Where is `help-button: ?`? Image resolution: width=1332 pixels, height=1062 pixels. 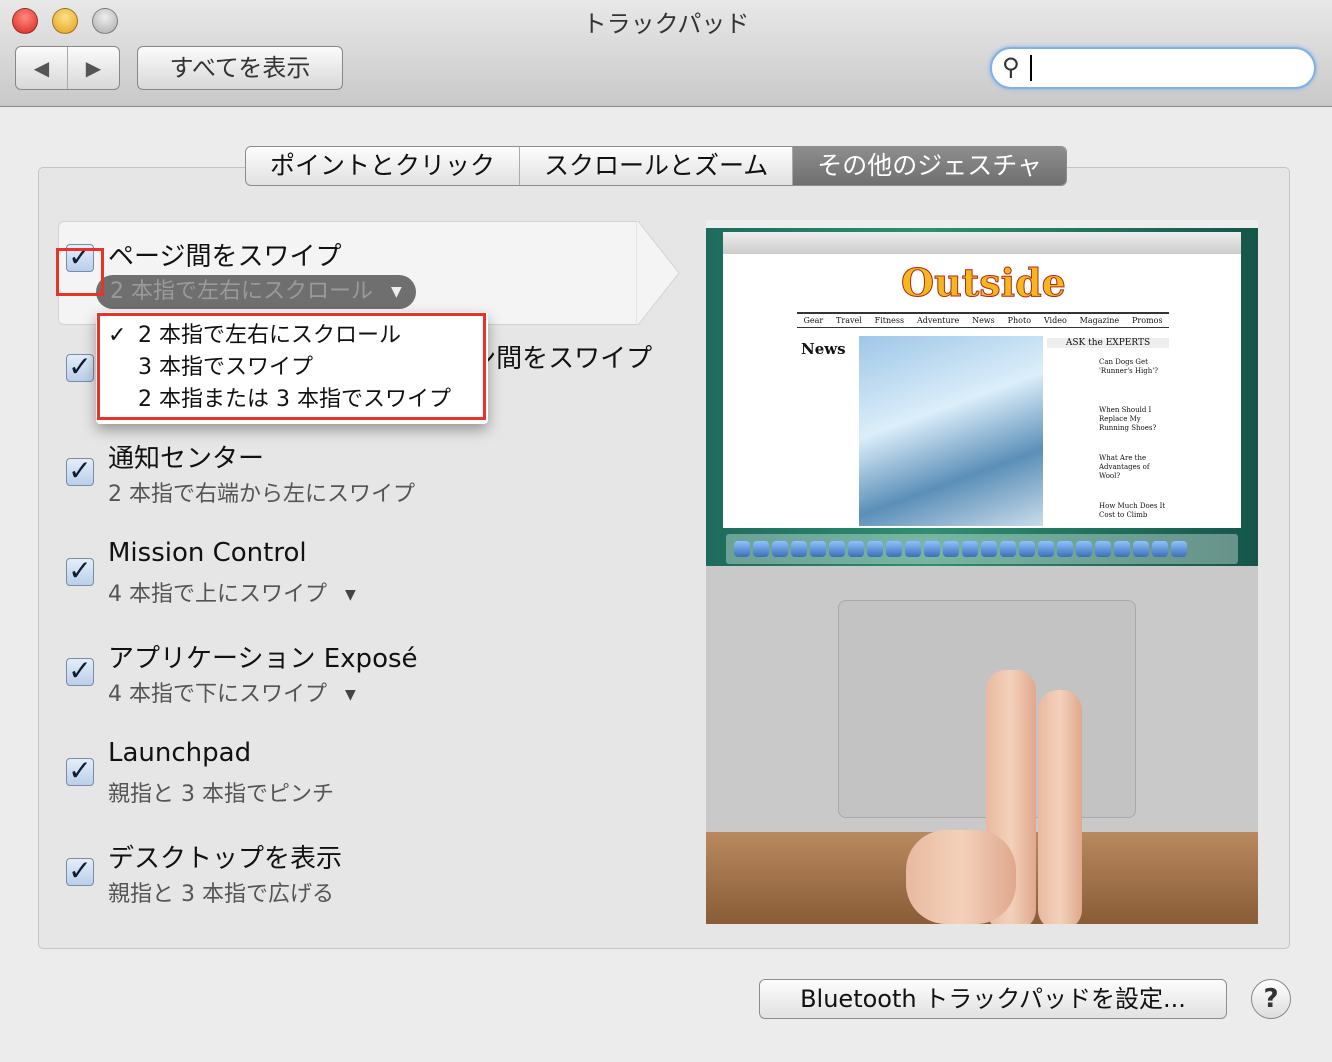 help-button: ? is located at coordinates (1271, 999).